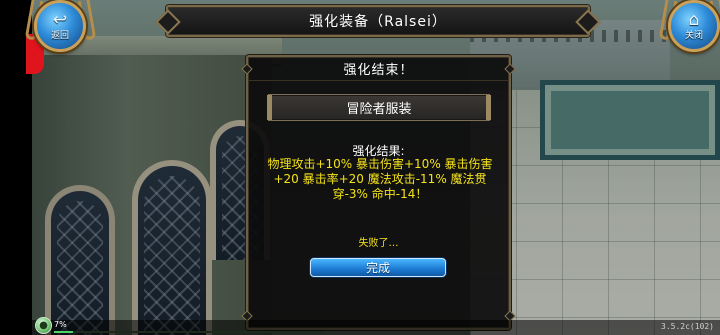 The image size is (720, 335). I want to click on battery-icon: ●, so click(43, 325).